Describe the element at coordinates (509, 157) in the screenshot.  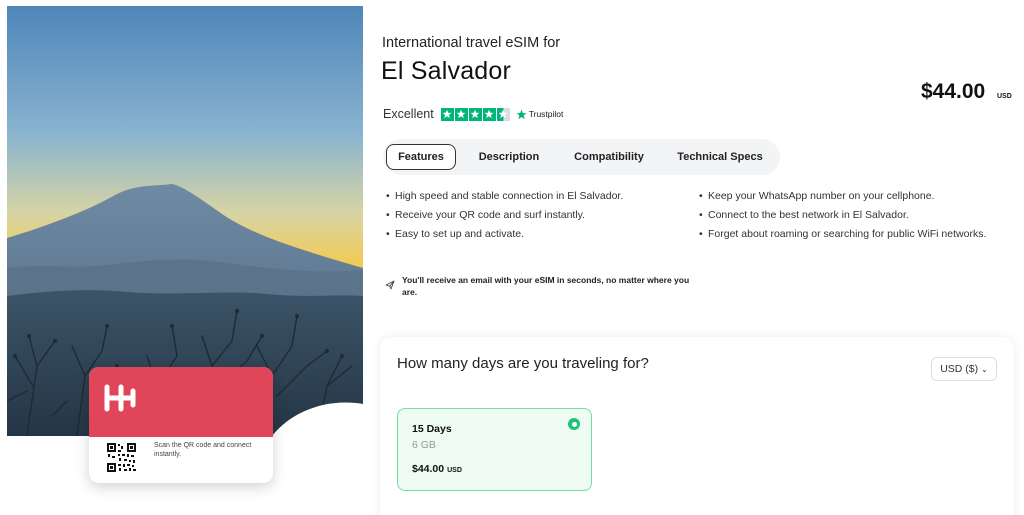
I see `tab-description: Description` at that location.